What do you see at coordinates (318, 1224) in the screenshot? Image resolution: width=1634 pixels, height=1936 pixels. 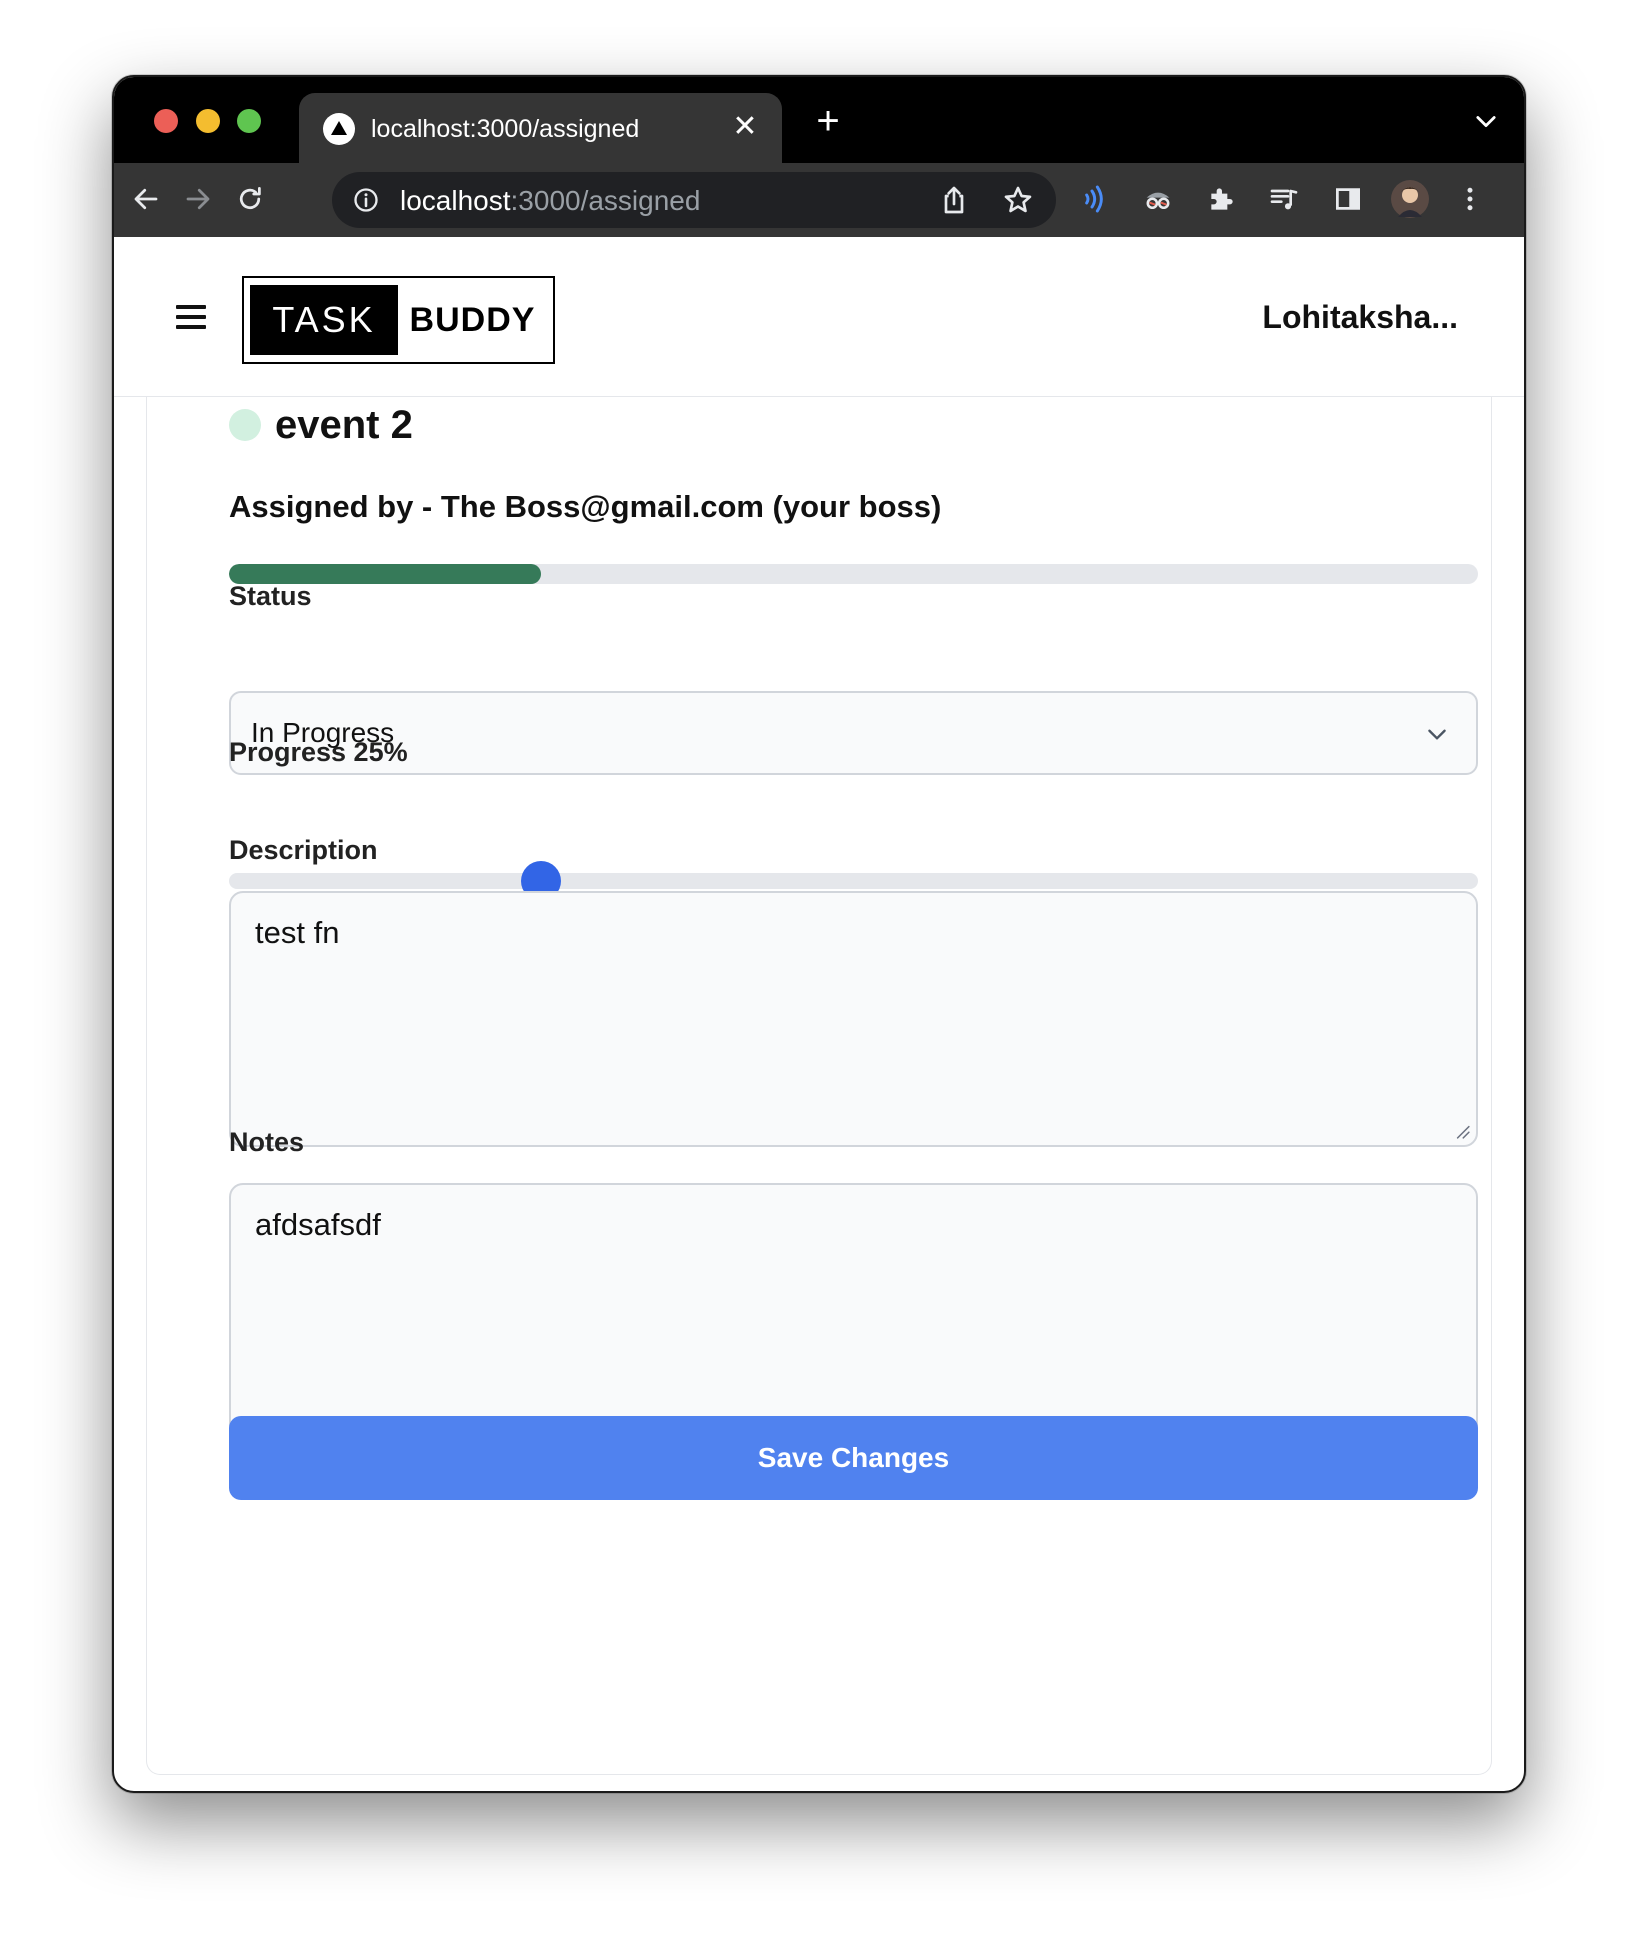 I see `notes-text: afdsafsdf` at bounding box center [318, 1224].